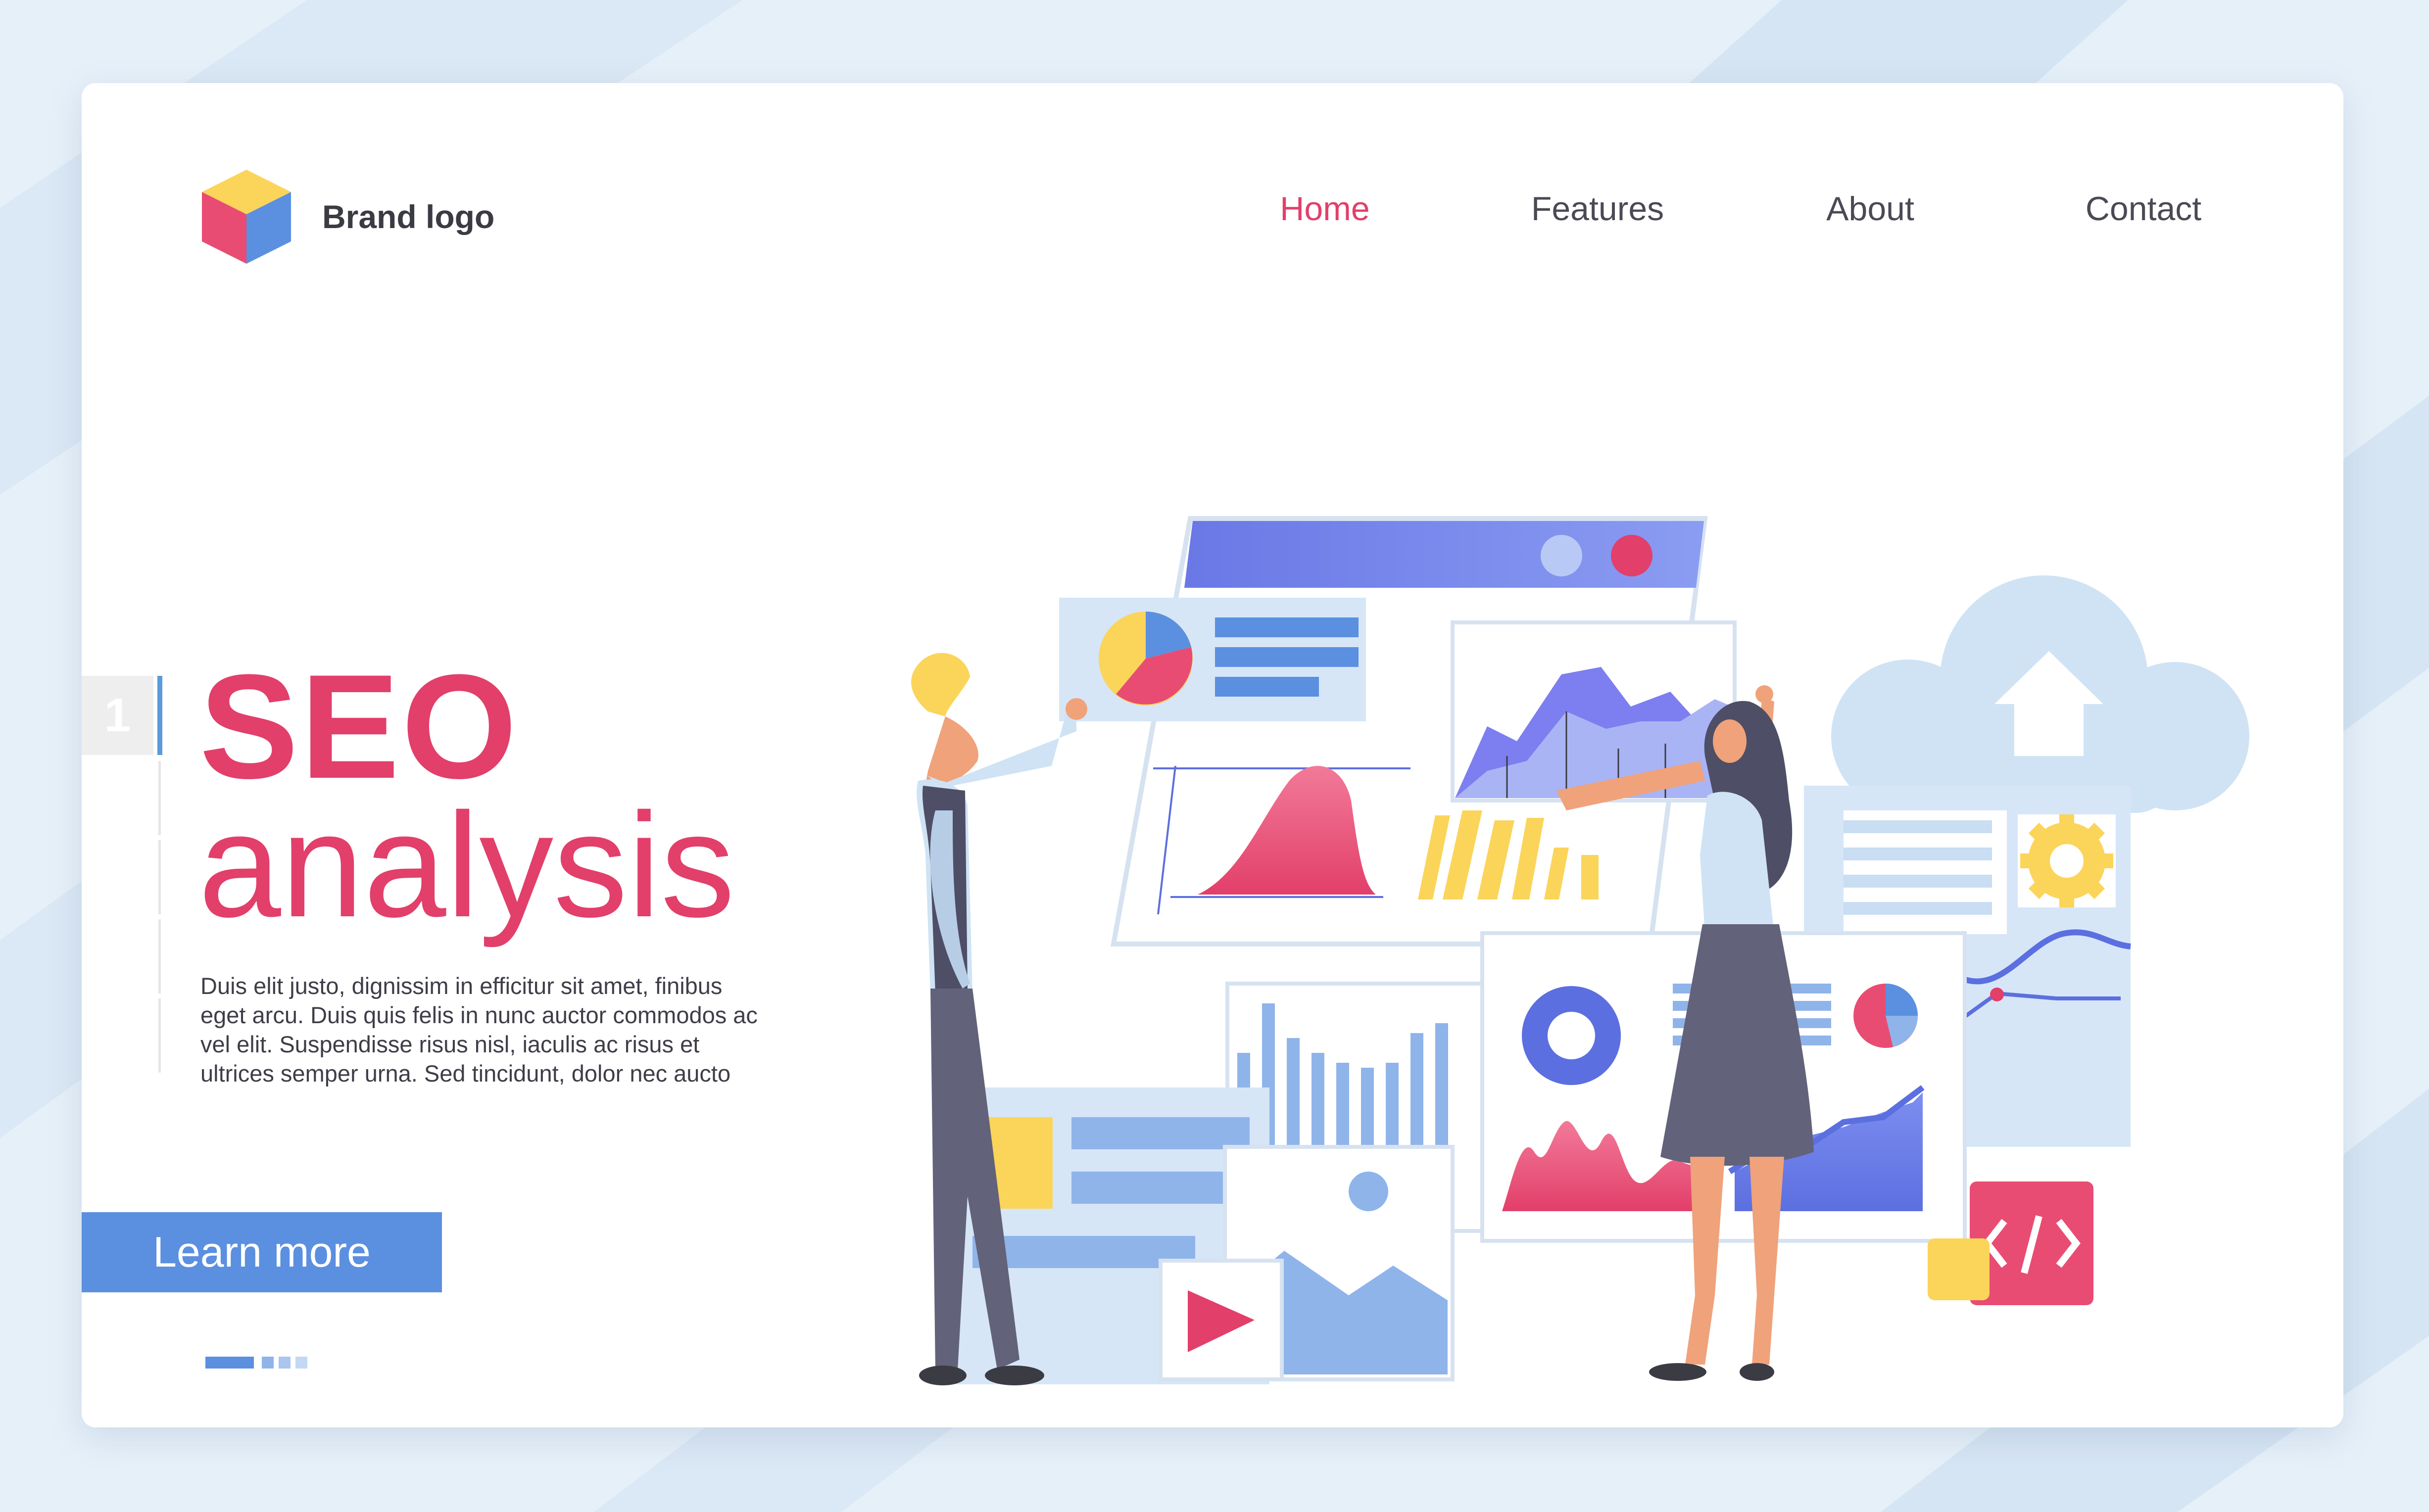  What do you see at coordinates (2066, 860) in the screenshot?
I see `gear-icon` at bounding box center [2066, 860].